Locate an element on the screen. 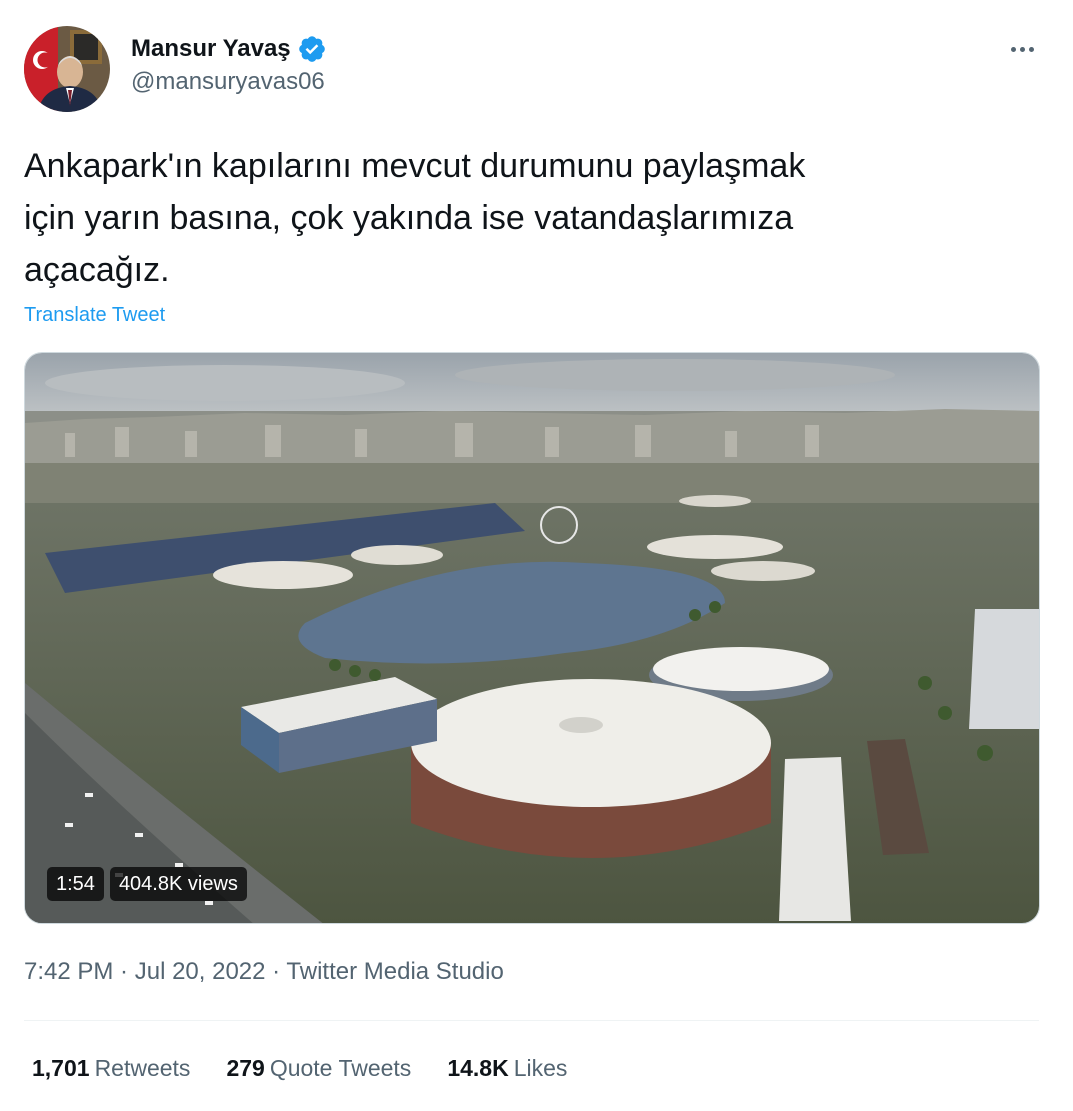 This screenshot has width=1073, height=1111. author-block: Mansur Yavaş @mansuryavas06 is located at coordinates (229, 66).